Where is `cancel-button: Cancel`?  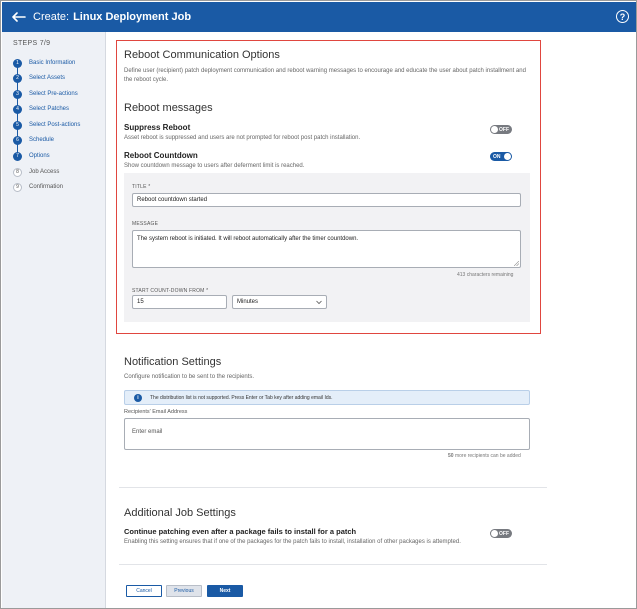
cancel-button: Cancel is located at coordinates (144, 591).